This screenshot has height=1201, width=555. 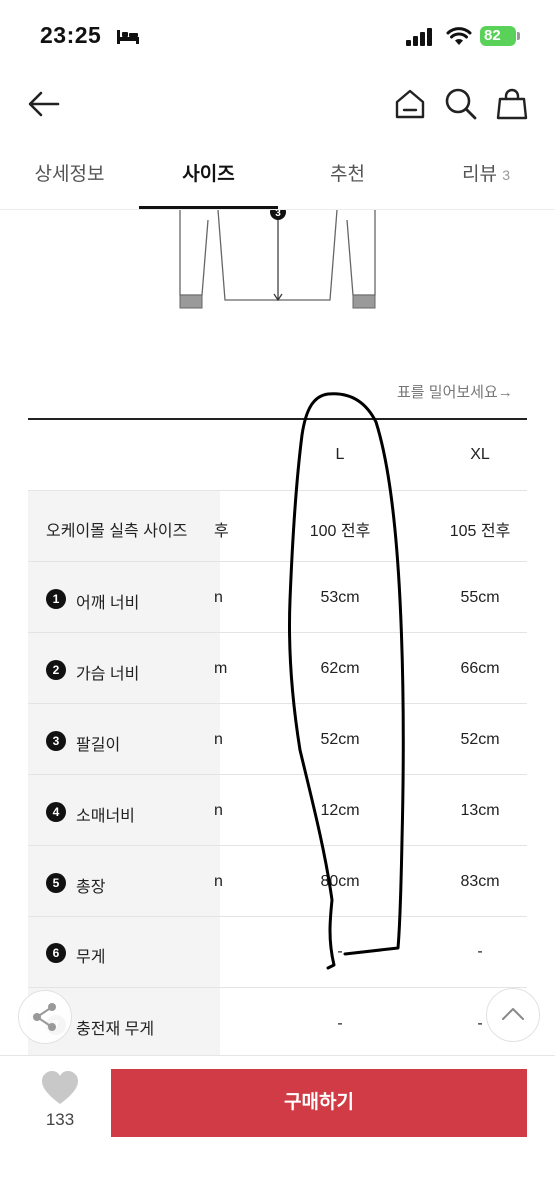 What do you see at coordinates (480, 668) in the screenshot?
I see `cell-xl-chest: 66cm` at bounding box center [480, 668].